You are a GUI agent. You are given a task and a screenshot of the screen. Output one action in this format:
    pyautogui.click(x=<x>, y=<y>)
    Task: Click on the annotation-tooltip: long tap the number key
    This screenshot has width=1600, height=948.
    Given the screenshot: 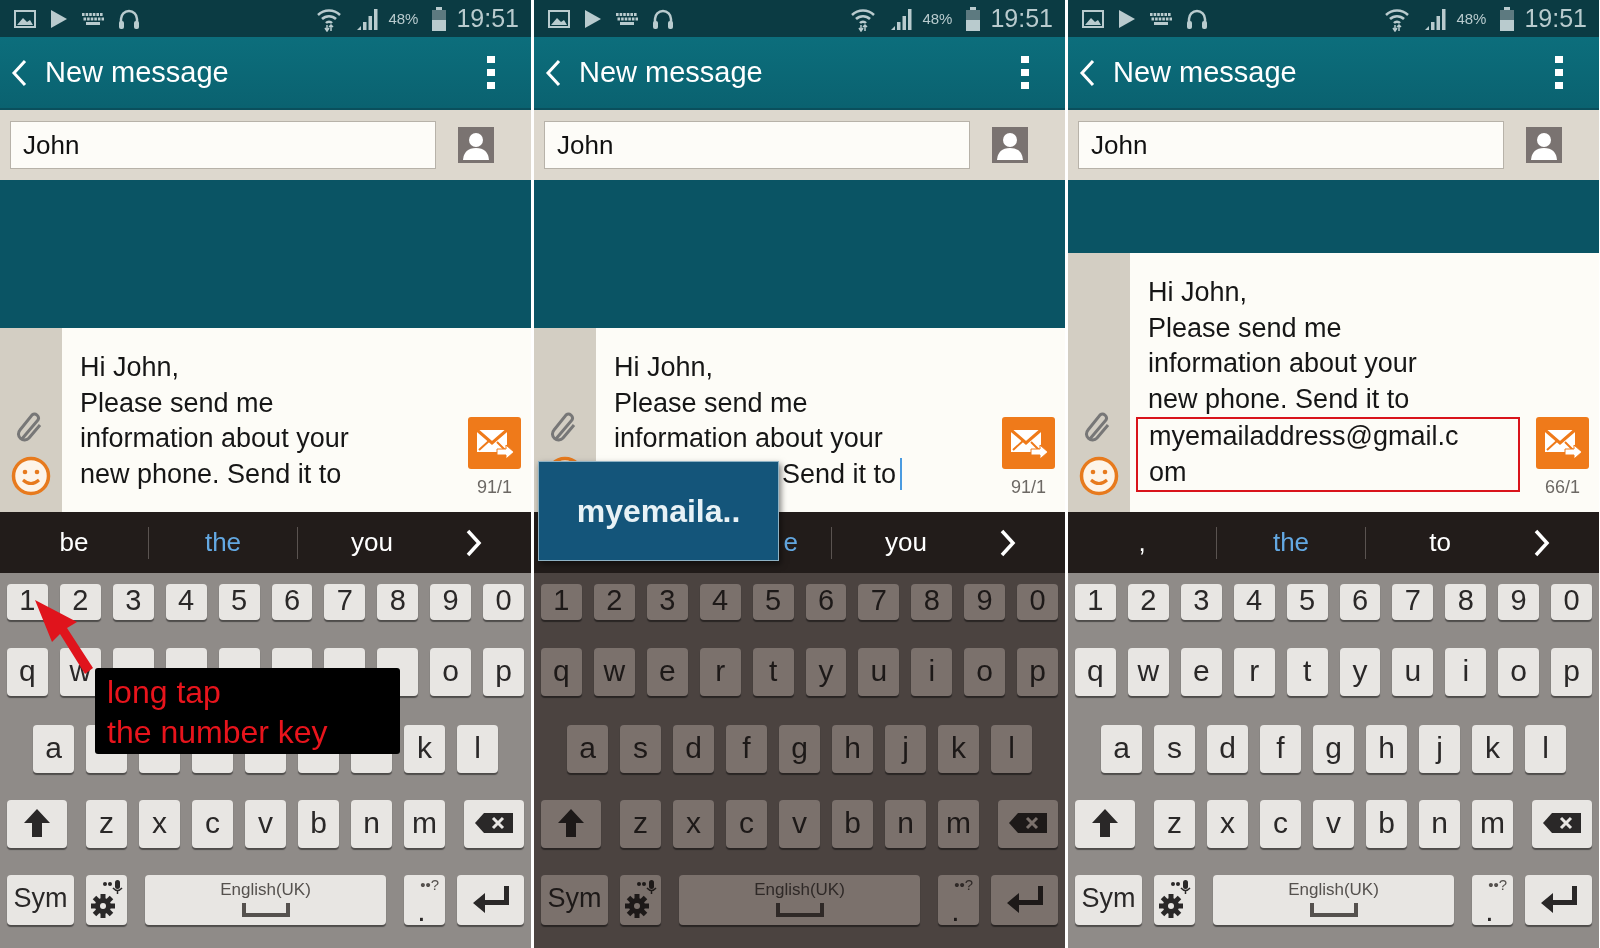 What is the action you would take?
    pyautogui.click(x=247, y=711)
    